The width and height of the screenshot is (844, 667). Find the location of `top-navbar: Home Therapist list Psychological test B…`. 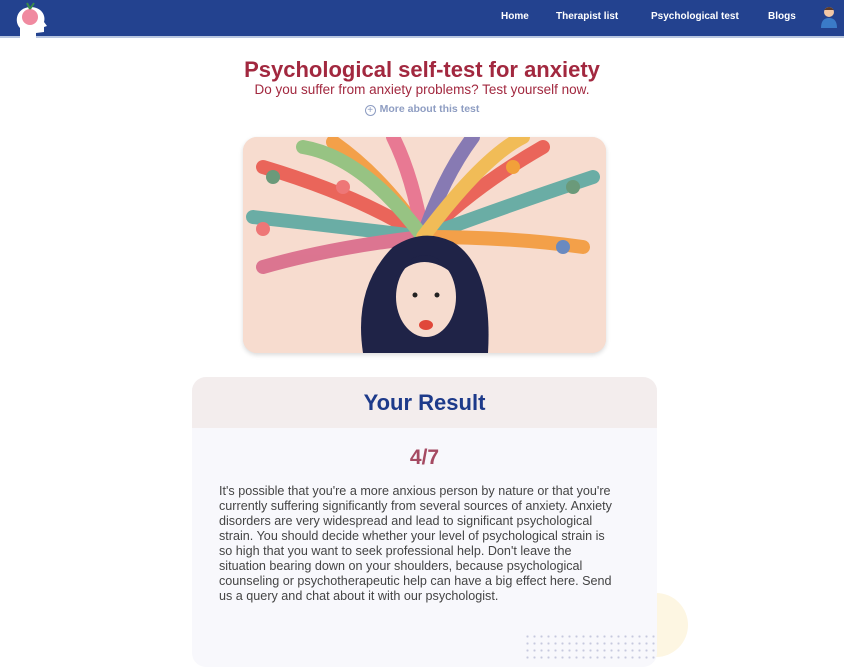

top-navbar: Home Therapist list Psychological test B… is located at coordinates (422, 19).